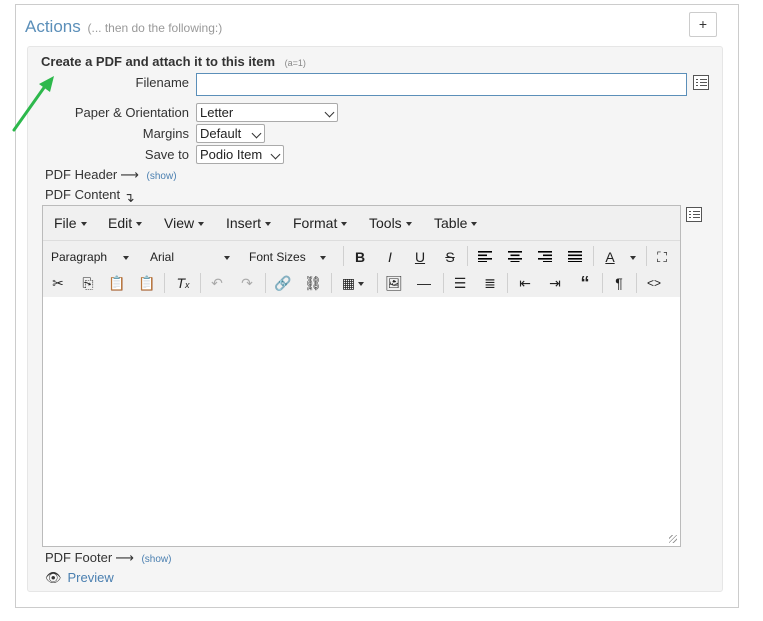 Image resolution: width=763 pixels, height=621 pixels. What do you see at coordinates (654, 283) in the screenshot?
I see `source-code-icon: <>` at bounding box center [654, 283].